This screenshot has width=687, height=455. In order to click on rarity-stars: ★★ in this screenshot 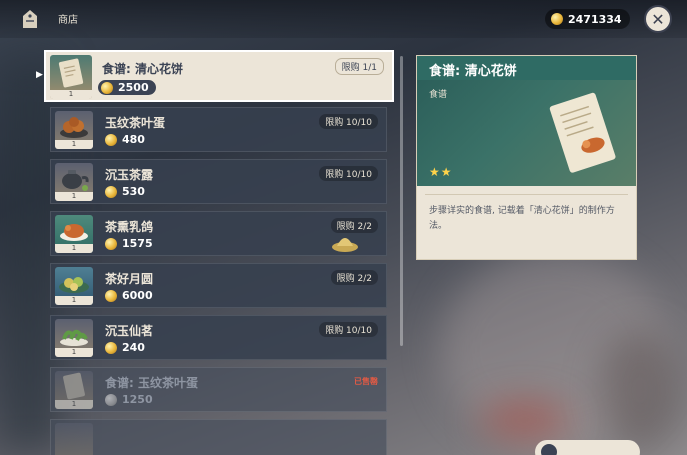, I will do `click(441, 172)`.